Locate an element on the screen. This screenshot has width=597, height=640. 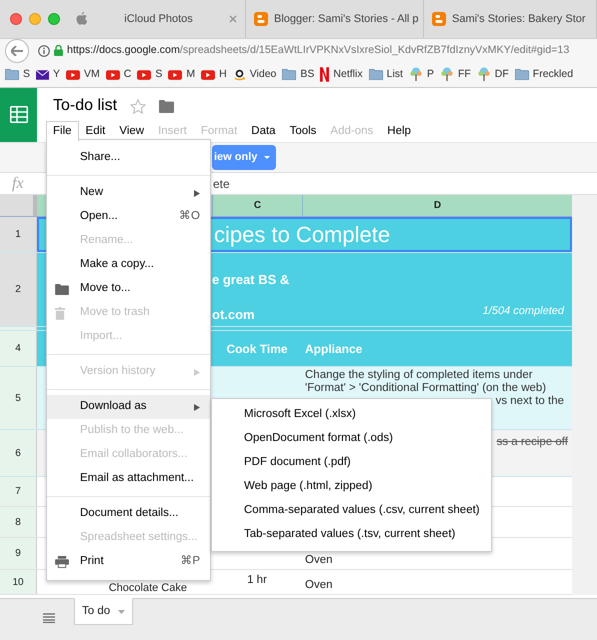
menu-option: Web page (.html, zipped) is located at coordinates (351, 487).